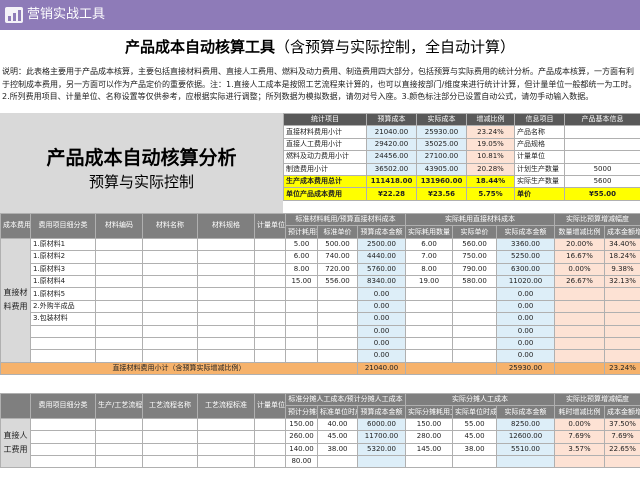 This screenshot has width=640, height=487. What do you see at coordinates (337, 269) in the screenshot?
I see `material-cell: 720.00` at bounding box center [337, 269].